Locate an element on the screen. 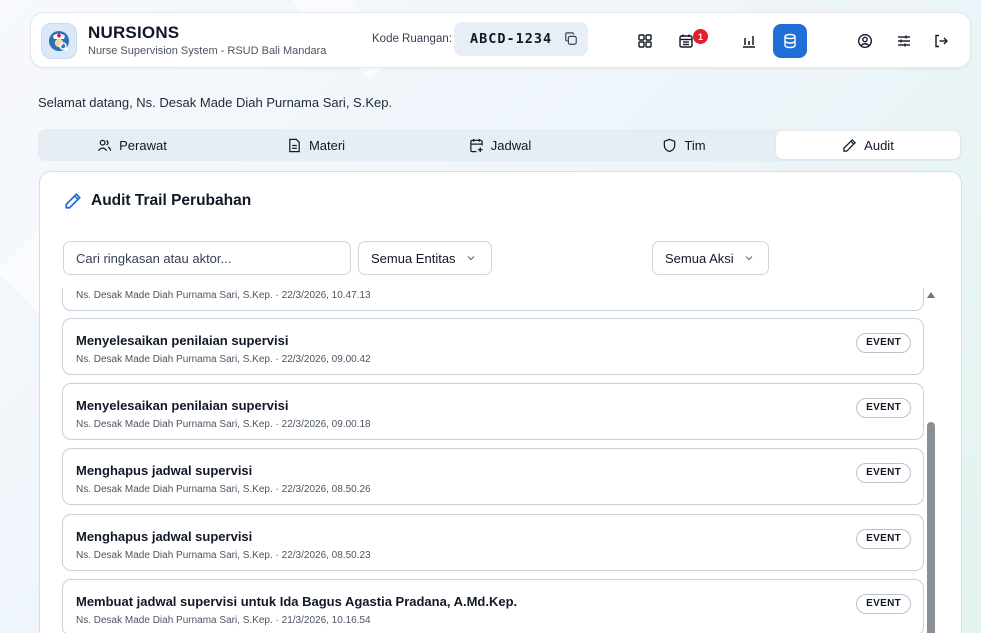  database-button is located at coordinates (790, 41).